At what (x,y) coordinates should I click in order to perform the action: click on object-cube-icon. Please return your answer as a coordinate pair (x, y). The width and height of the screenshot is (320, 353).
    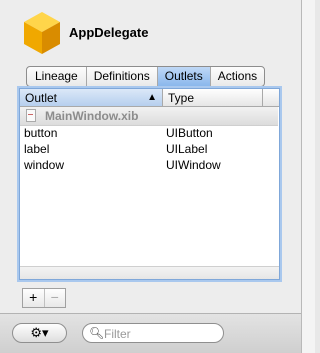
    Looking at the image, I should click on (42, 33).